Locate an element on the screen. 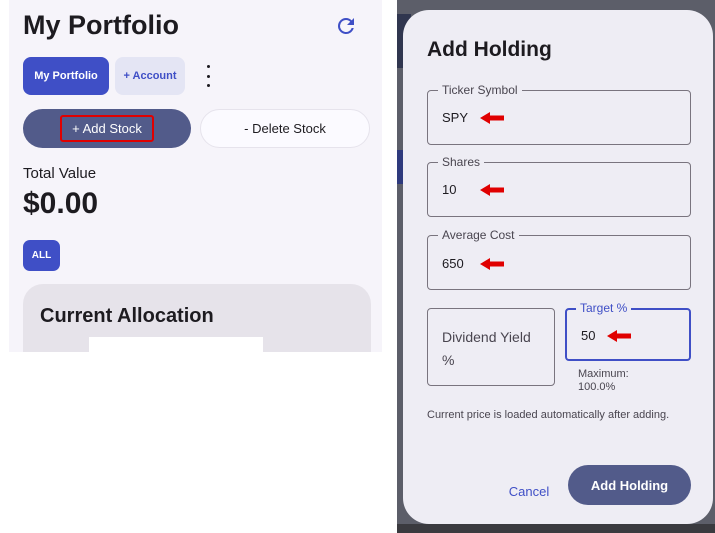  target-helper-text: Maximum: 100.0% is located at coordinates (603, 380).